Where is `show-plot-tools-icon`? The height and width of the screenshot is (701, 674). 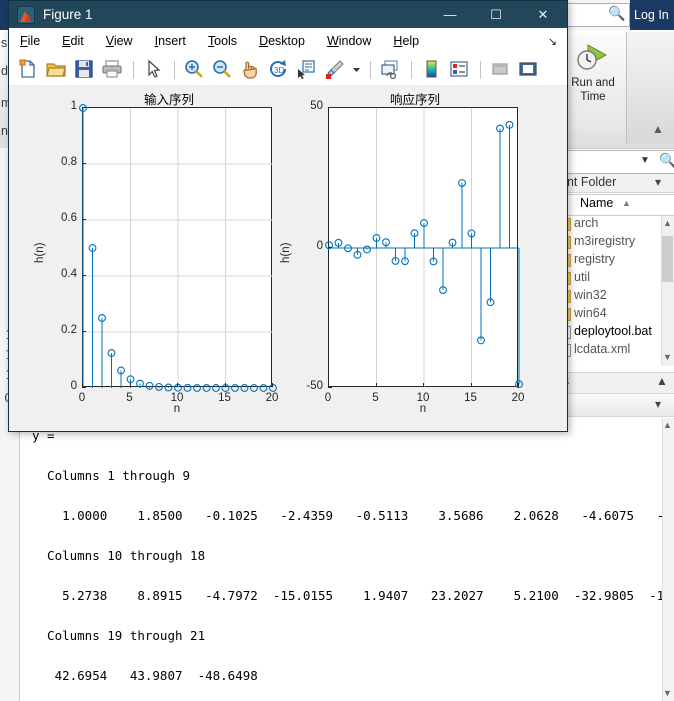
show-plot-tools-icon is located at coordinates (529, 70).